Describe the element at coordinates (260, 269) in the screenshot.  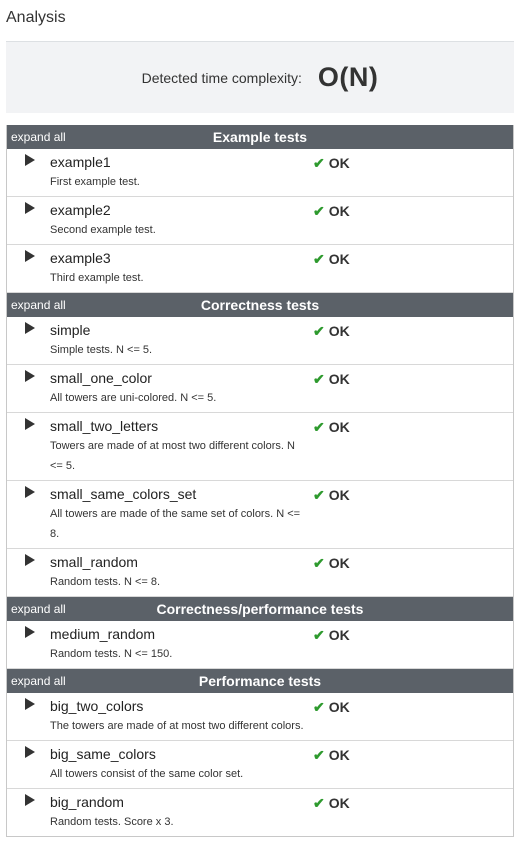
I see `test-row: example3 Third example test. ✔ OK` at that location.